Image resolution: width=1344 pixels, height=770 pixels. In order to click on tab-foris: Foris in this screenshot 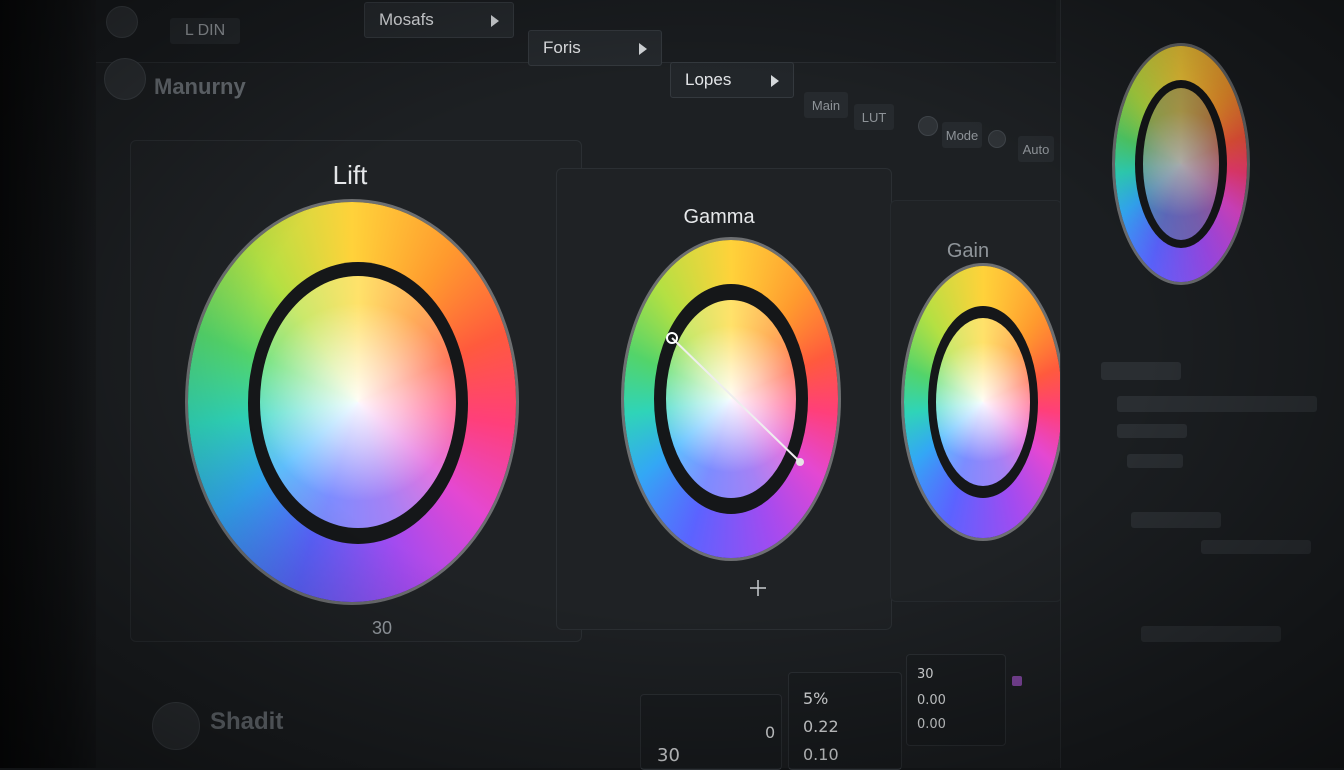, I will do `click(595, 48)`.